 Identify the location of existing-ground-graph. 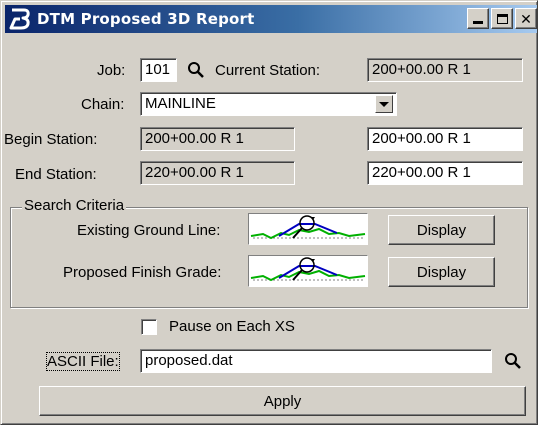
(308, 229).